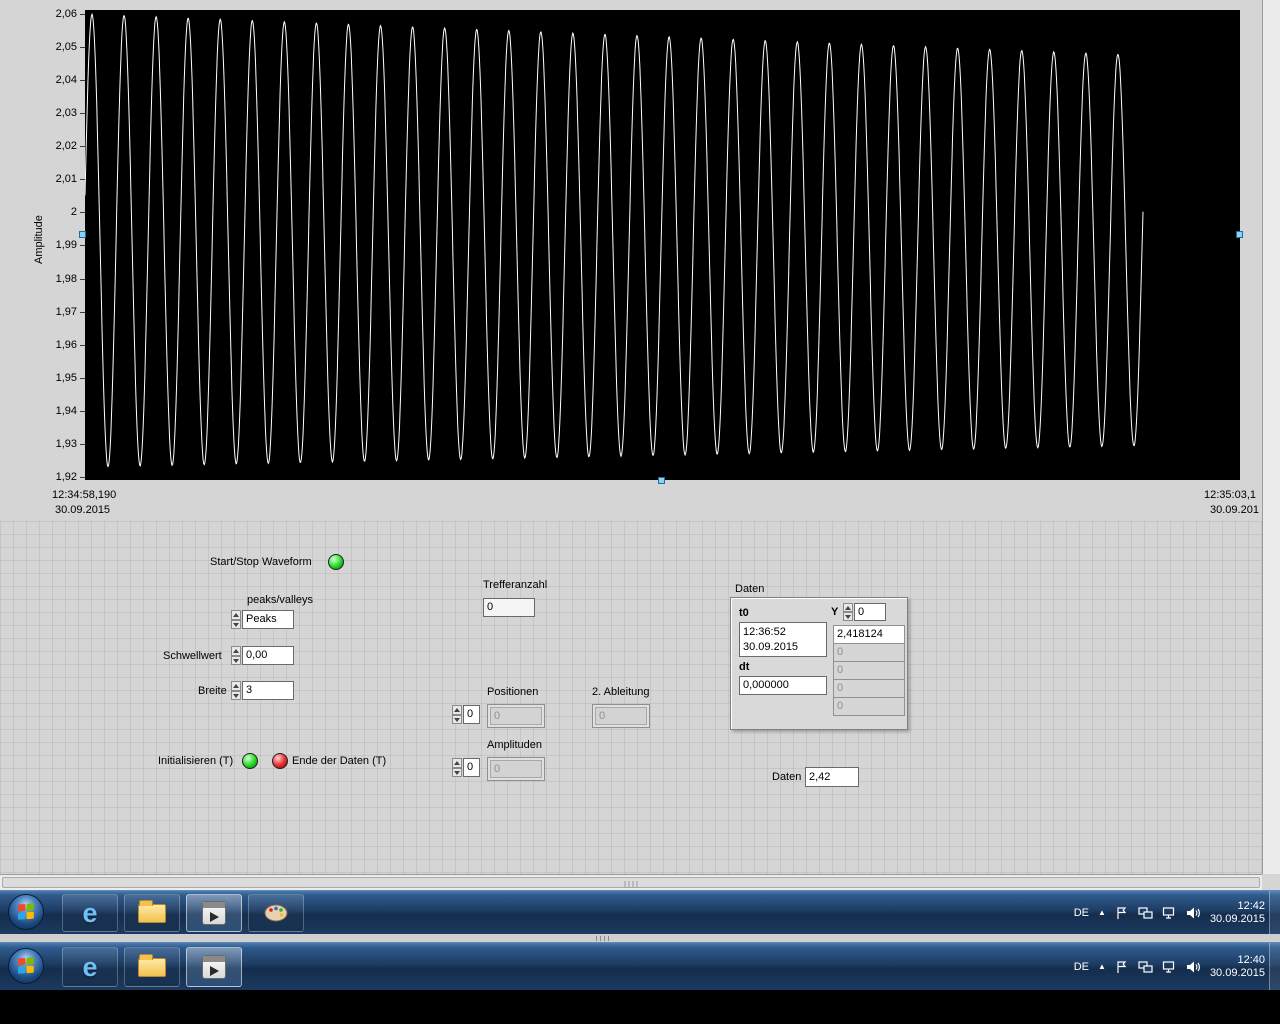 Image resolution: width=1280 pixels, height=1024 pixels. I want to click on selection-handle-left, so click(82, 234).